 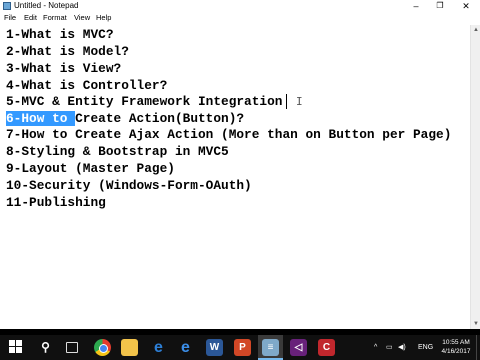 What do you see at coordinates (298, 347) in the screenshot?
I see `visual-studio-icon: ◁` at bounding box center [298, 347].